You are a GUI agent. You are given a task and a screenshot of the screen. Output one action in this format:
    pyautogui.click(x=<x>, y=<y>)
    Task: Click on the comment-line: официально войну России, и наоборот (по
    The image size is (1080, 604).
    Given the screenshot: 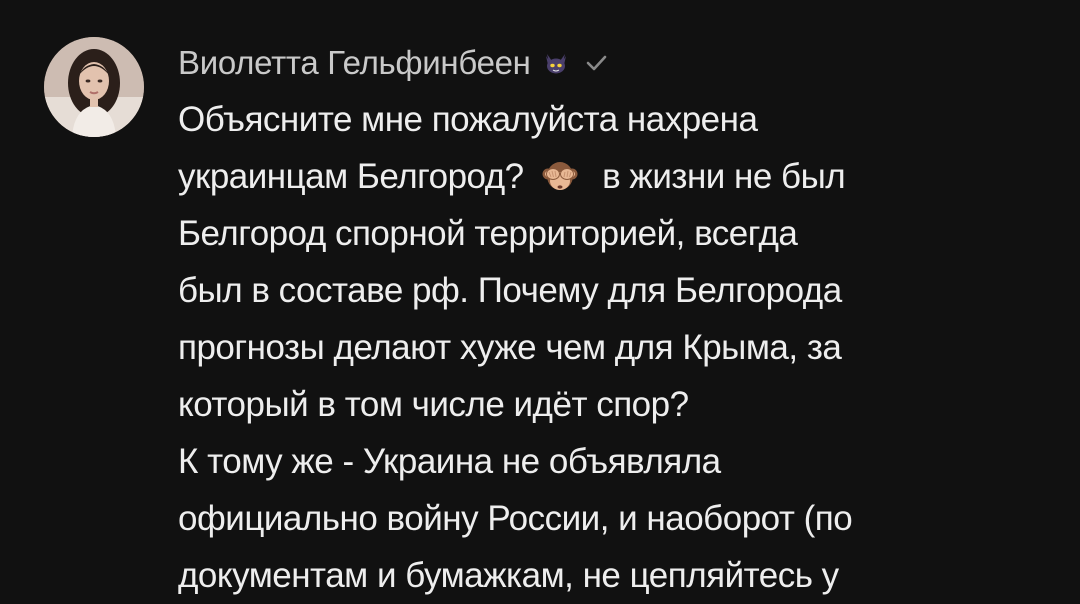 What is the action you would take?
    pyautogui.click(x=515, y=518)
    